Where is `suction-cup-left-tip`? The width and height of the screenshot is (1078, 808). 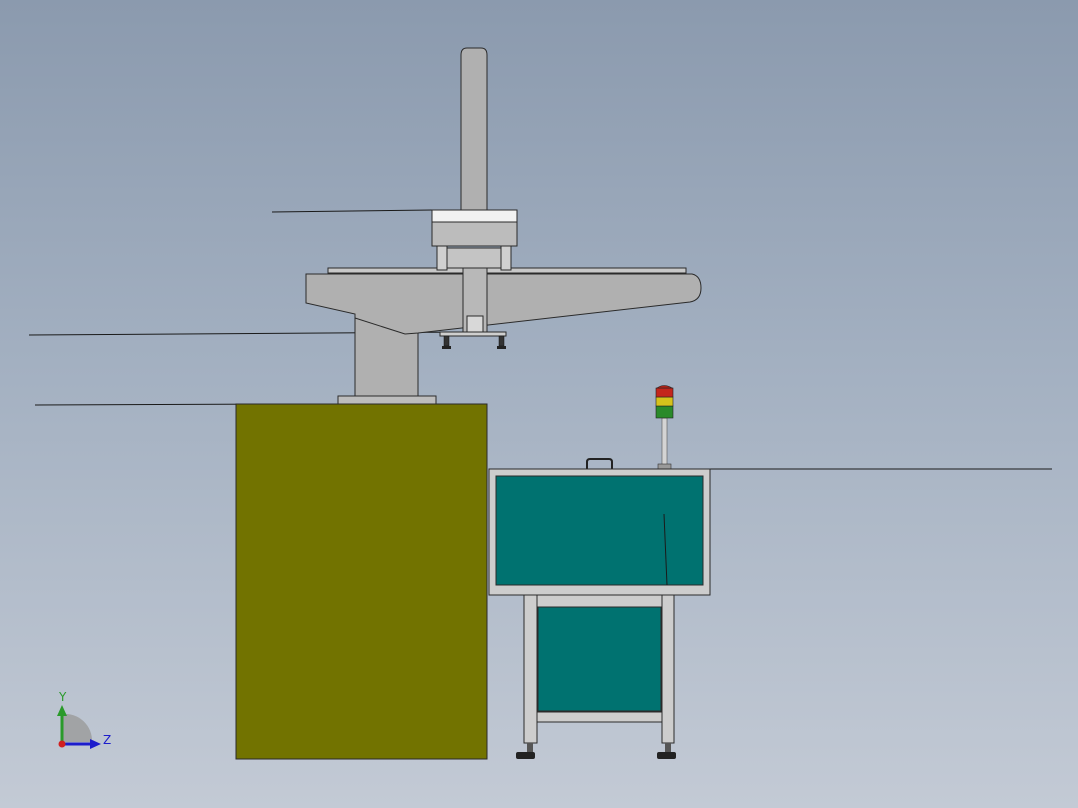
suction-cup-left-tip is located at coordinates (446, 347).